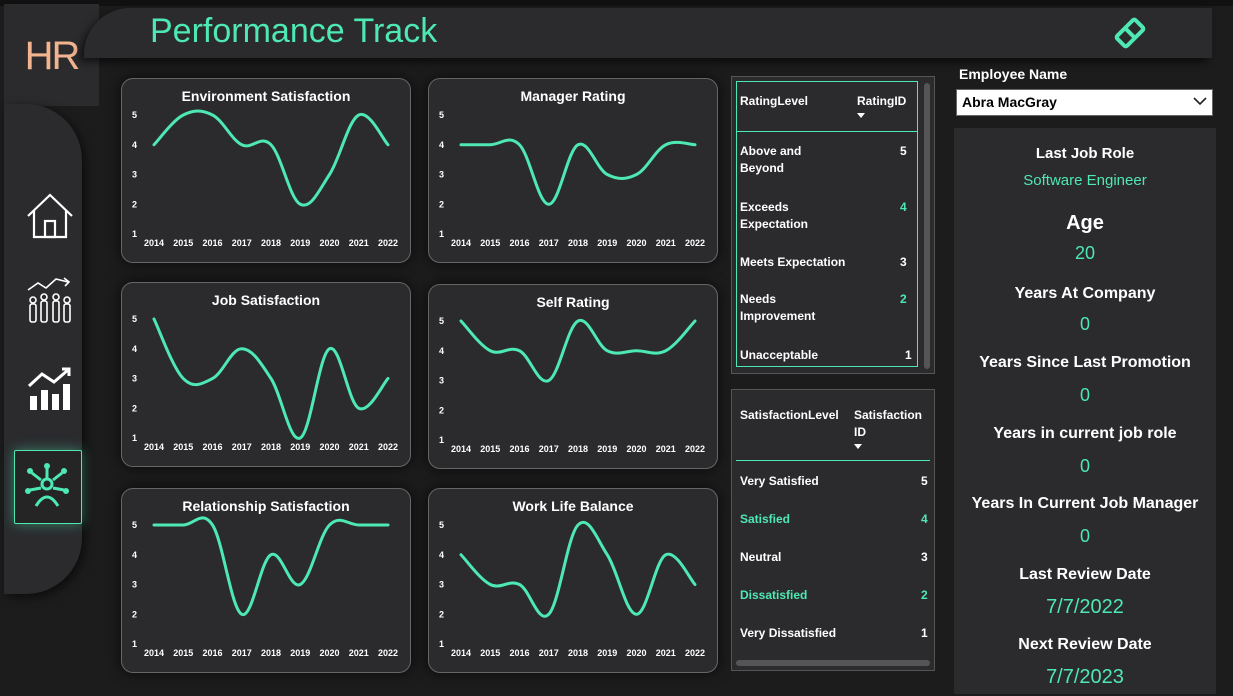 This screenshot has height=696, width=1233. What do you see at coordinates (1085, 153) in the screenshot?
I see `last-job-role-label: Last Job Role` at bounding box center [1085, 153].